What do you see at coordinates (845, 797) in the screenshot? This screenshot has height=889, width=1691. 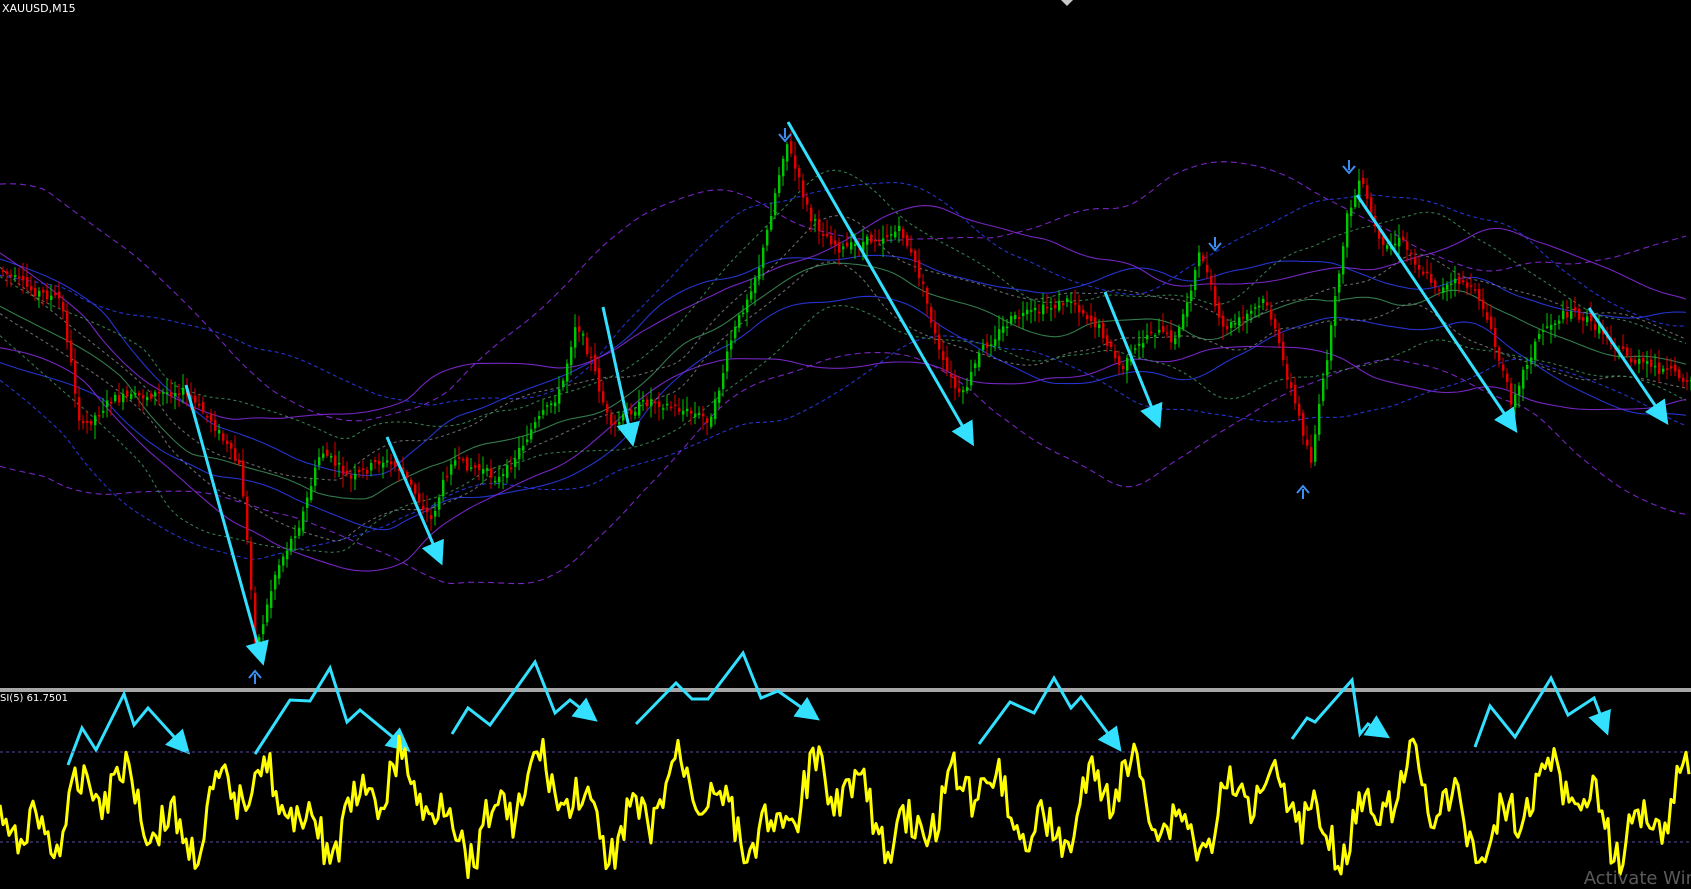 I see `rsi-levels` at bounding box center [845, 797].